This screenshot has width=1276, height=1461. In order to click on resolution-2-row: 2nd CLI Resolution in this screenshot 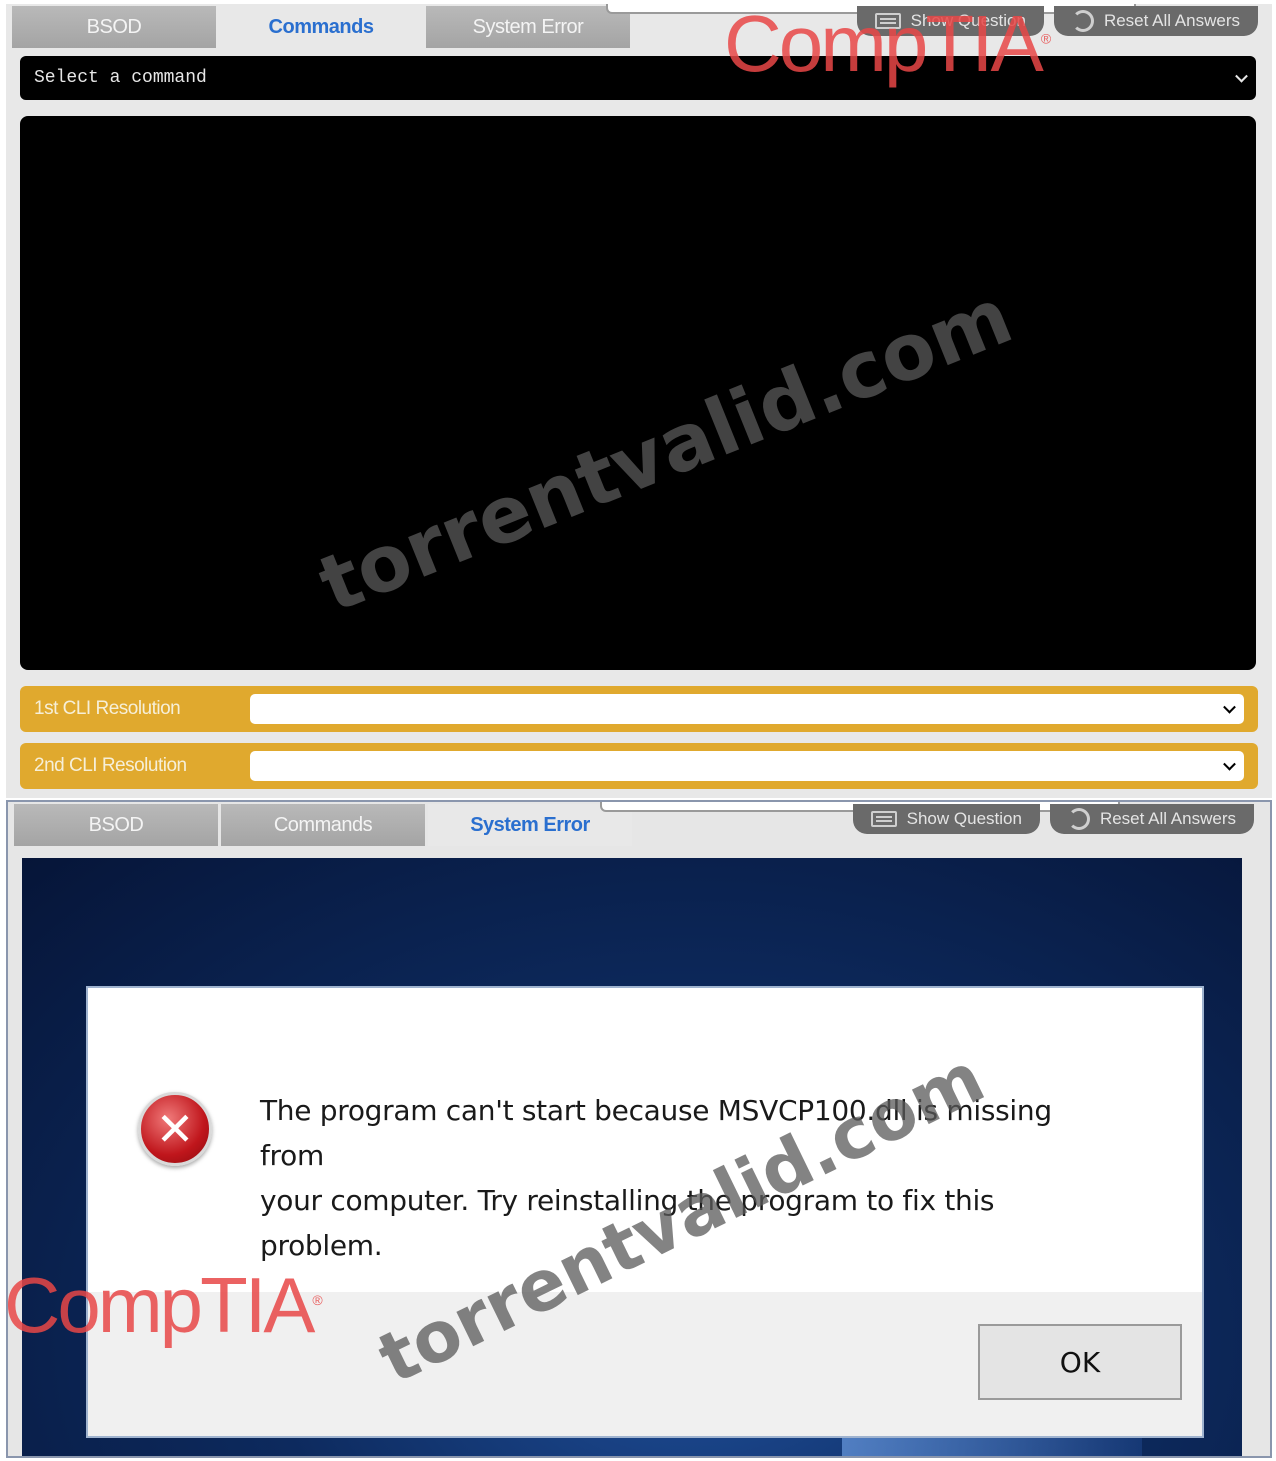, I will do `click(639, 766)`.